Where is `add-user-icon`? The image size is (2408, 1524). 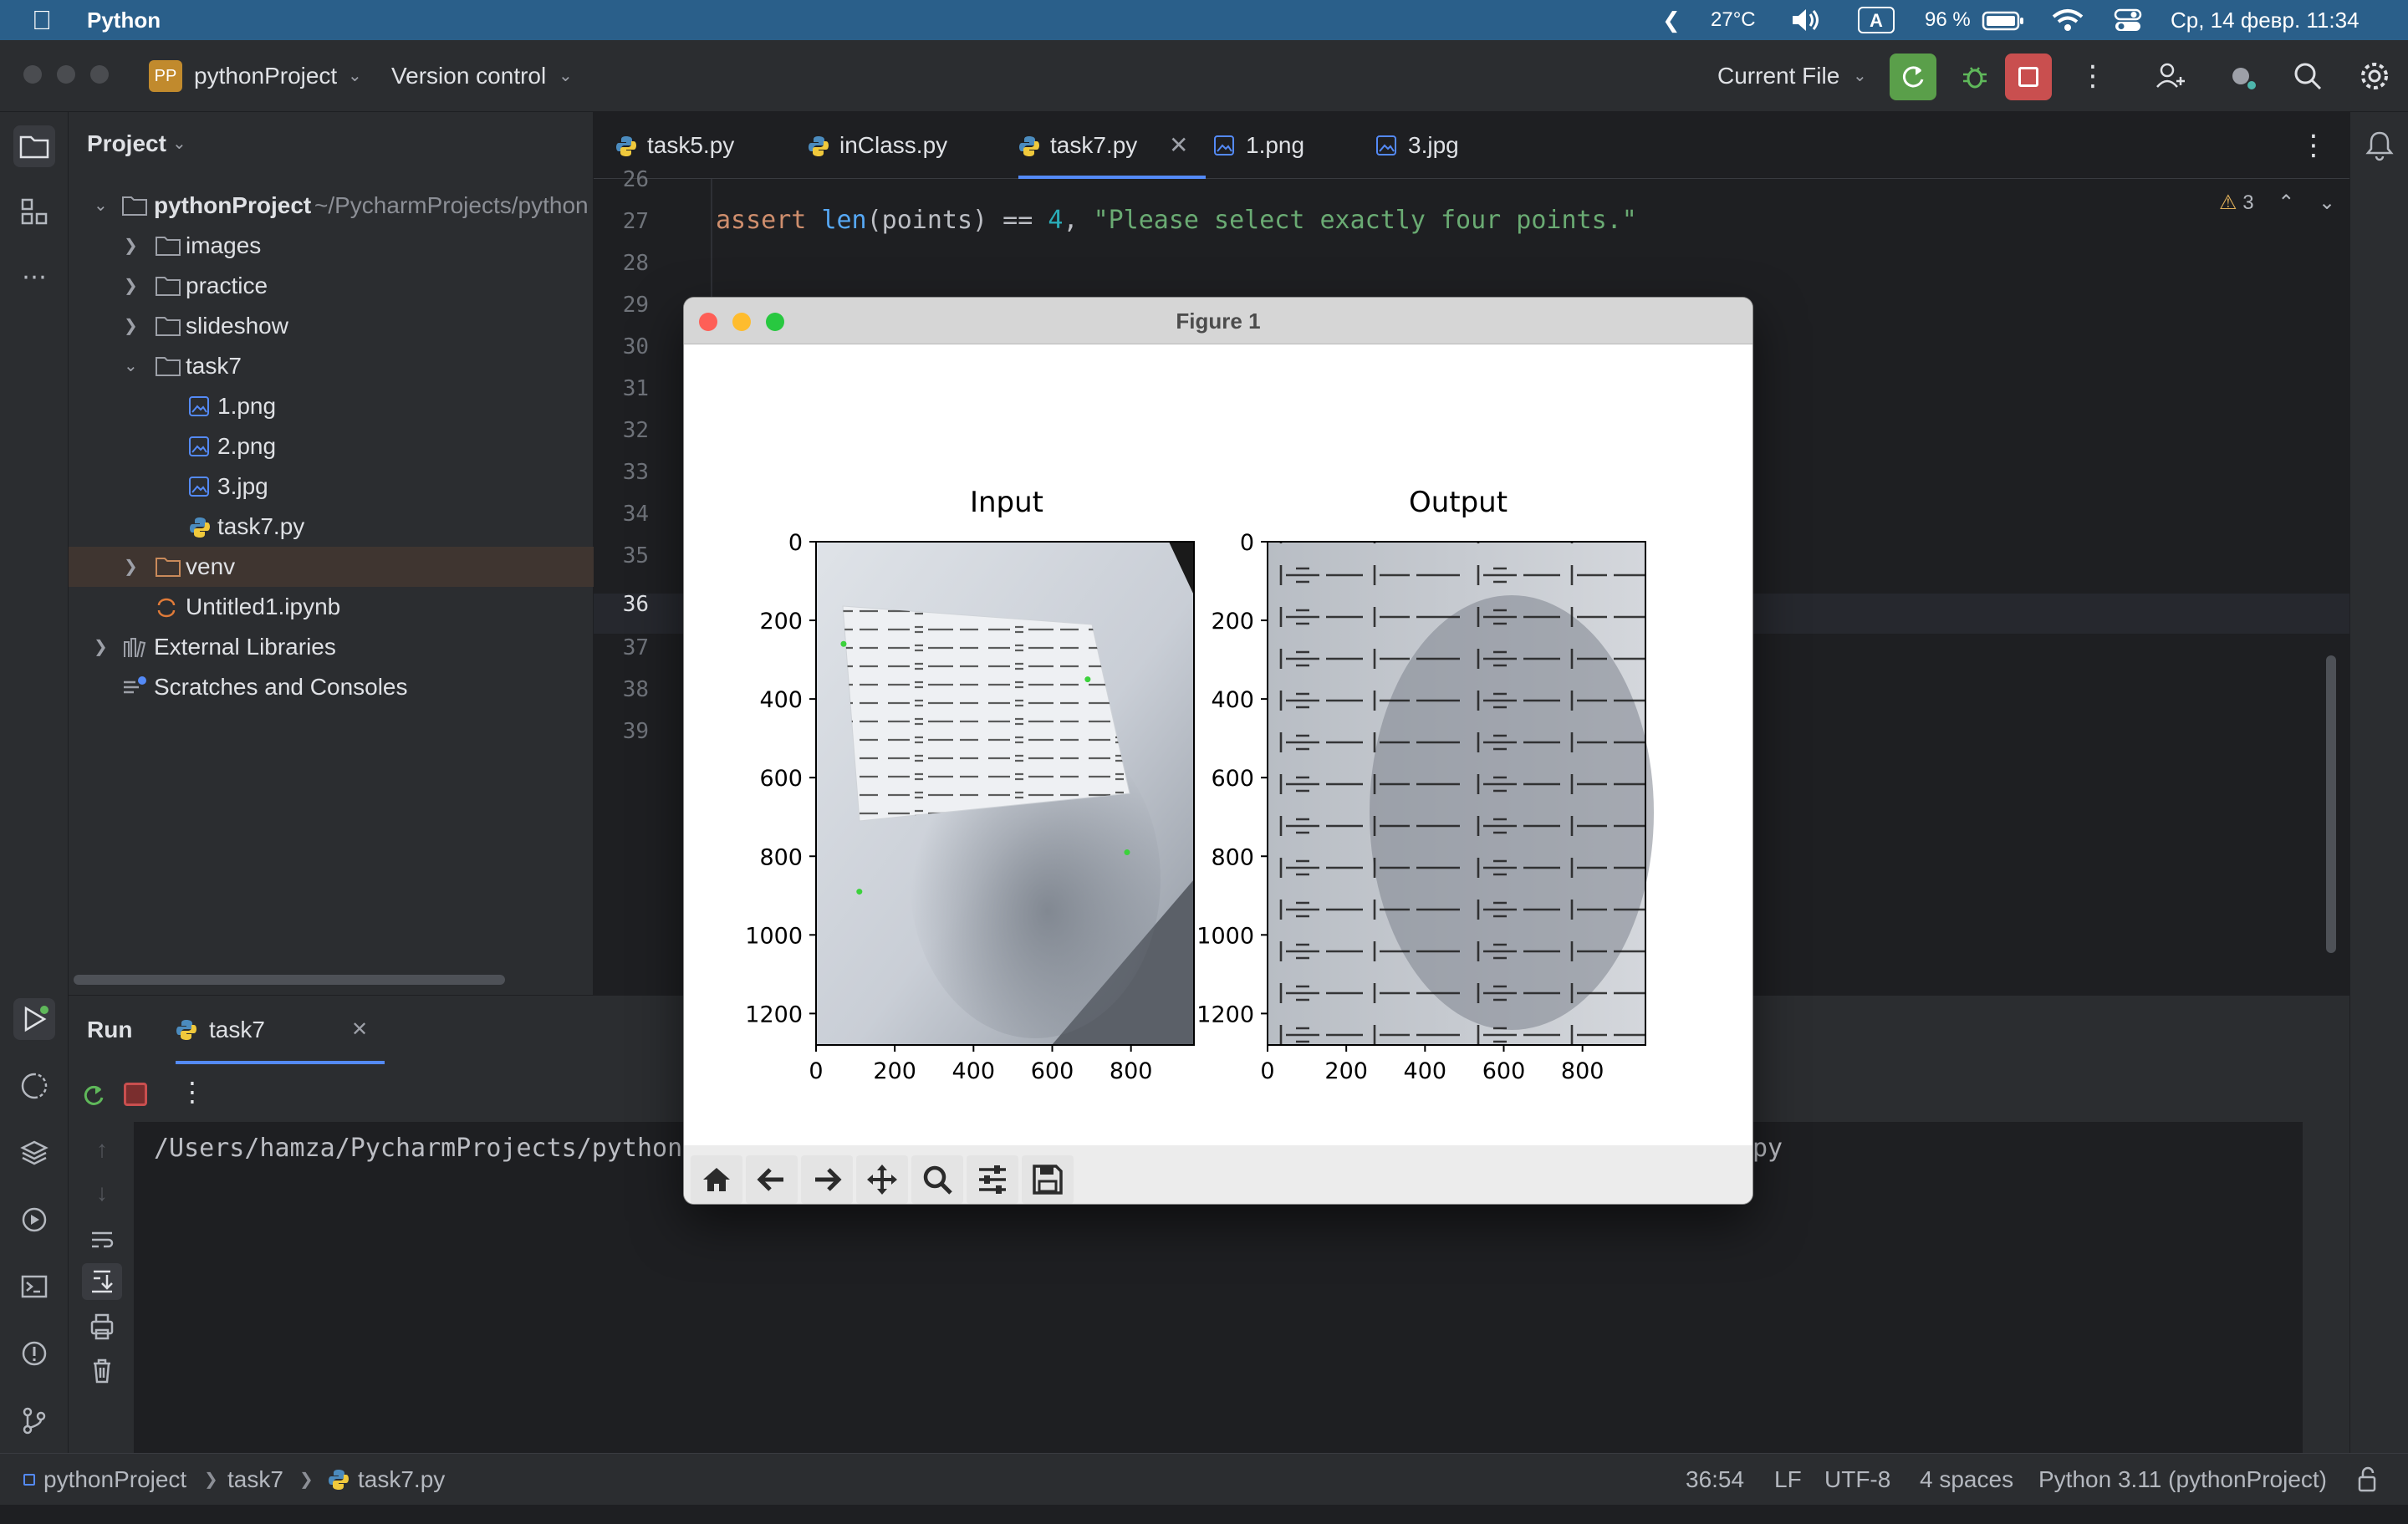 add-user-icon is located at coordinates (2170, 76).